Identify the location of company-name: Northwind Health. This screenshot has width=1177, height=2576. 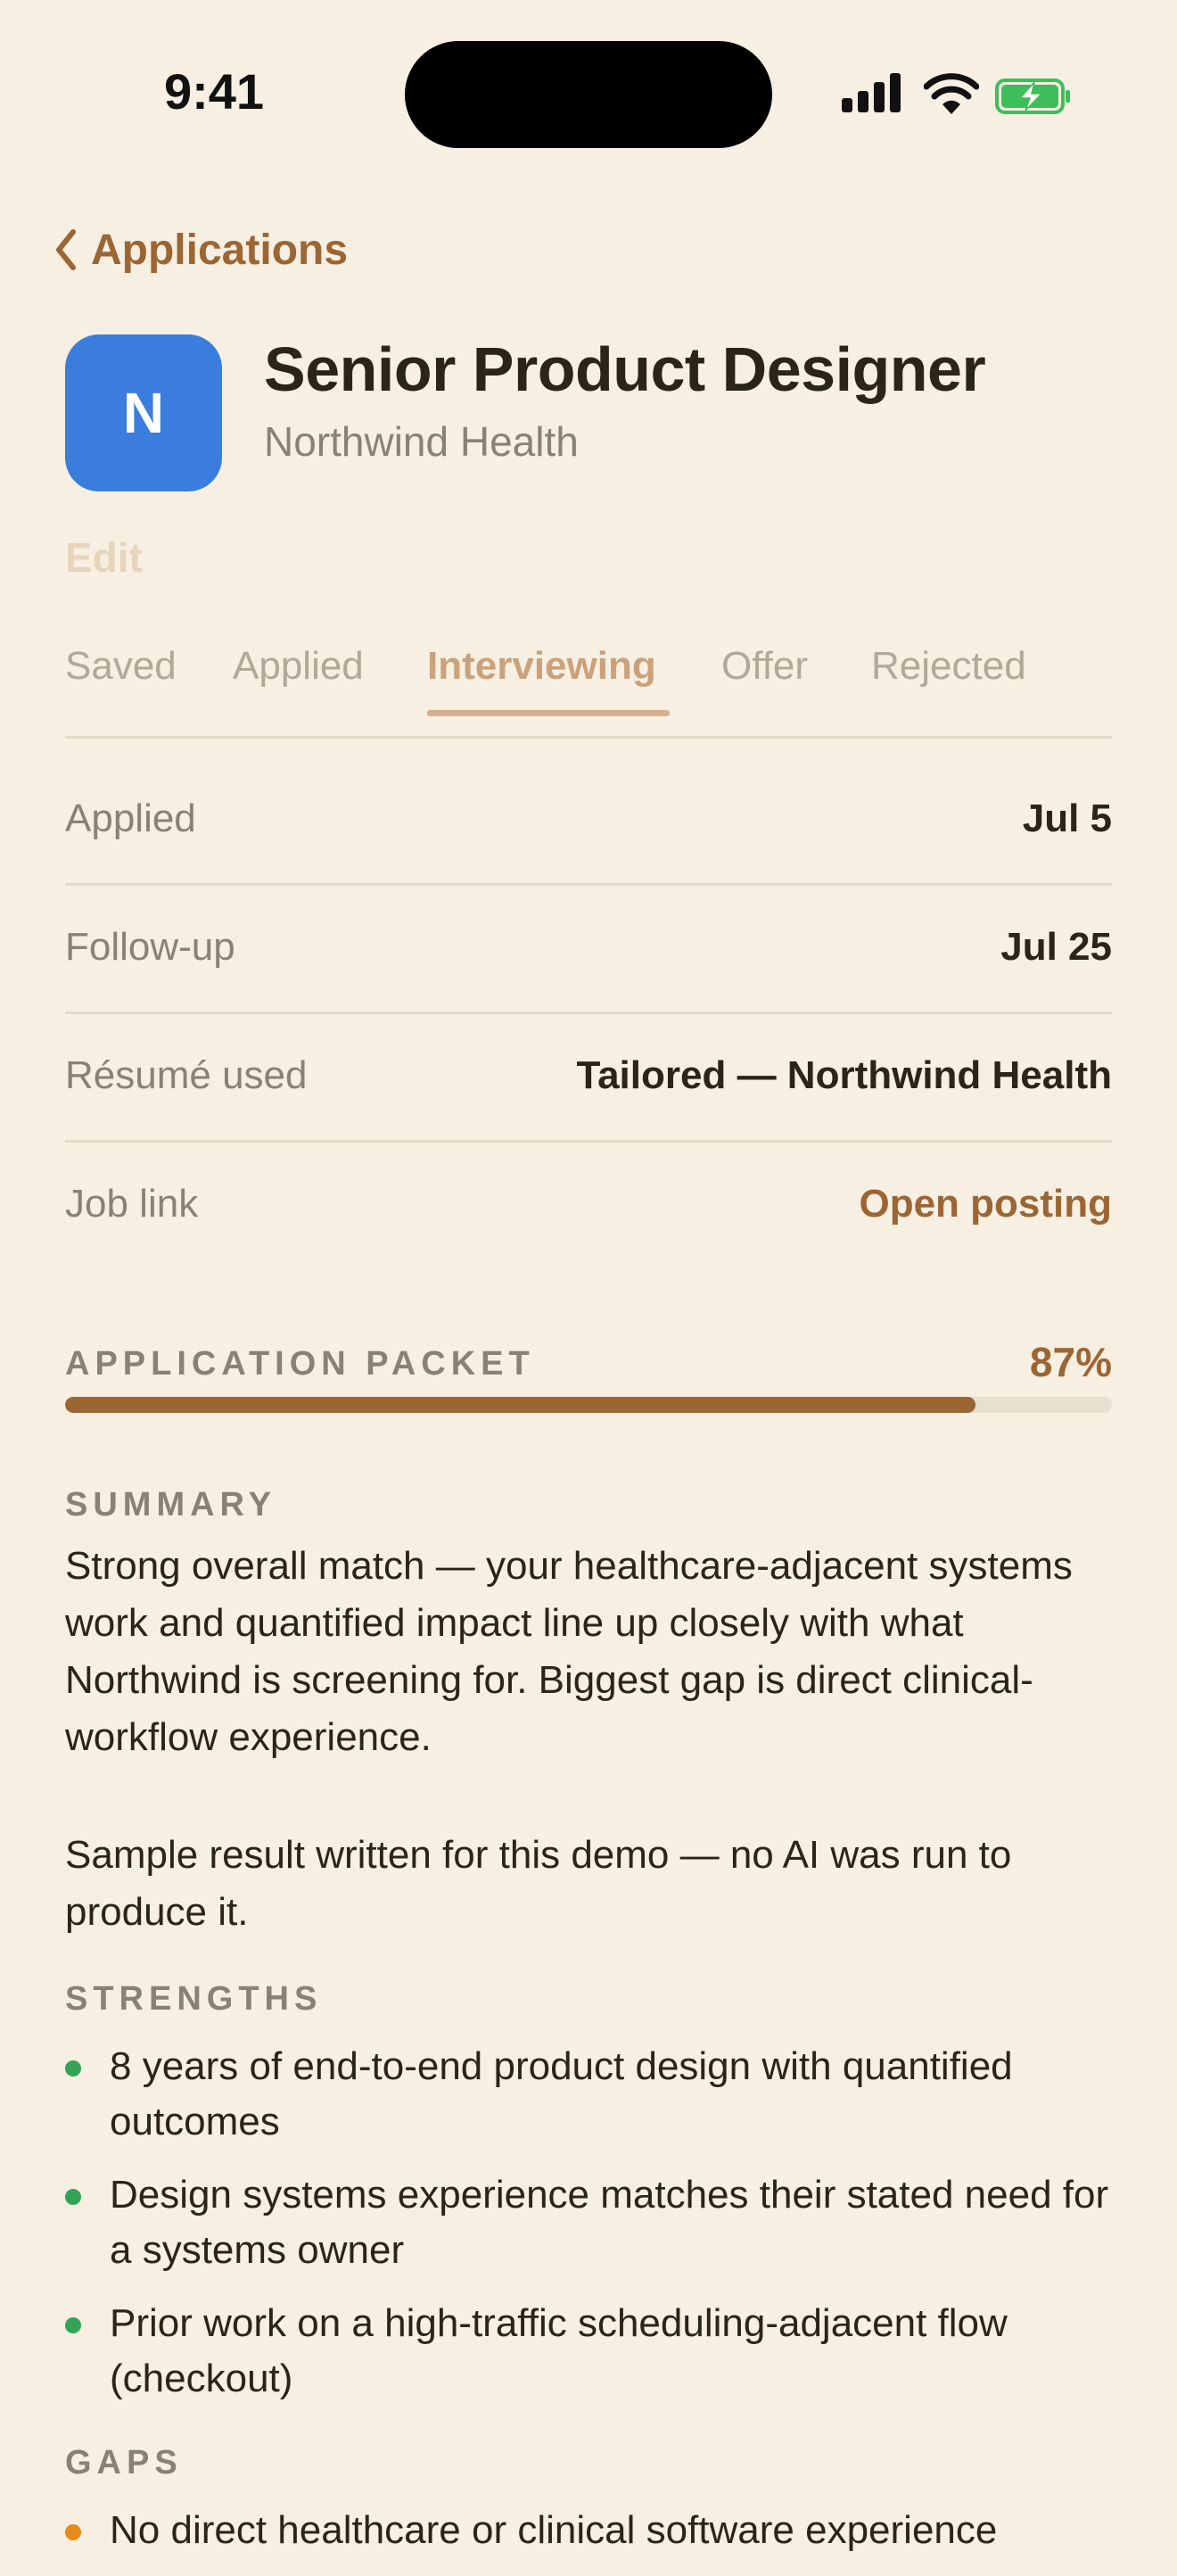
(421, 441).